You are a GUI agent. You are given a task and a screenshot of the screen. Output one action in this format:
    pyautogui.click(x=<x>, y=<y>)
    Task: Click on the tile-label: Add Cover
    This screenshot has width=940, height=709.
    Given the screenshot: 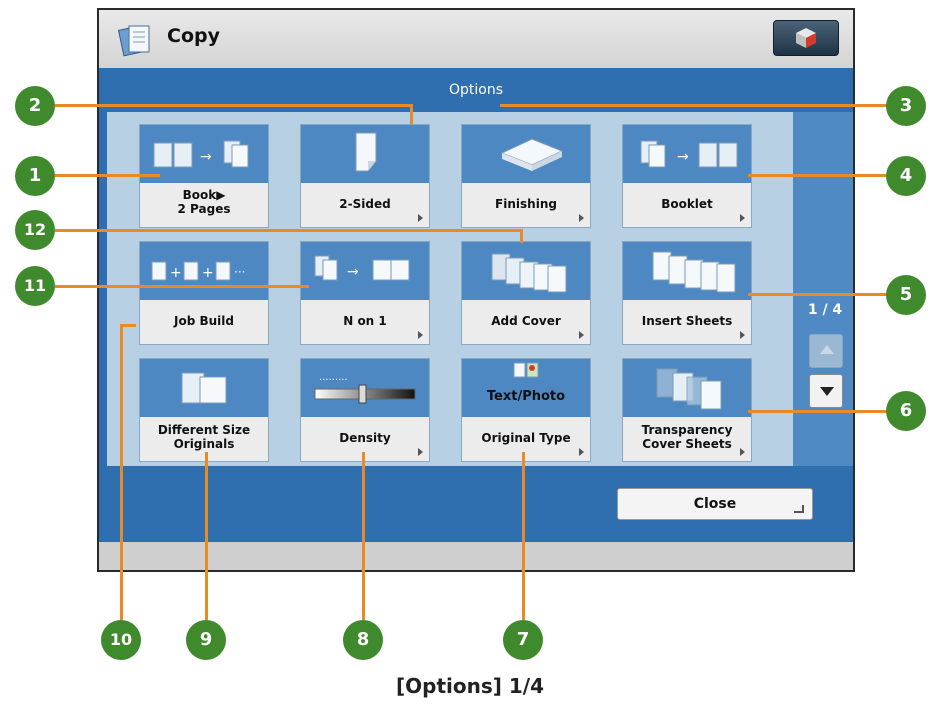 What is the action you would take?
    pyautogui.click(x=526, y=321)
    